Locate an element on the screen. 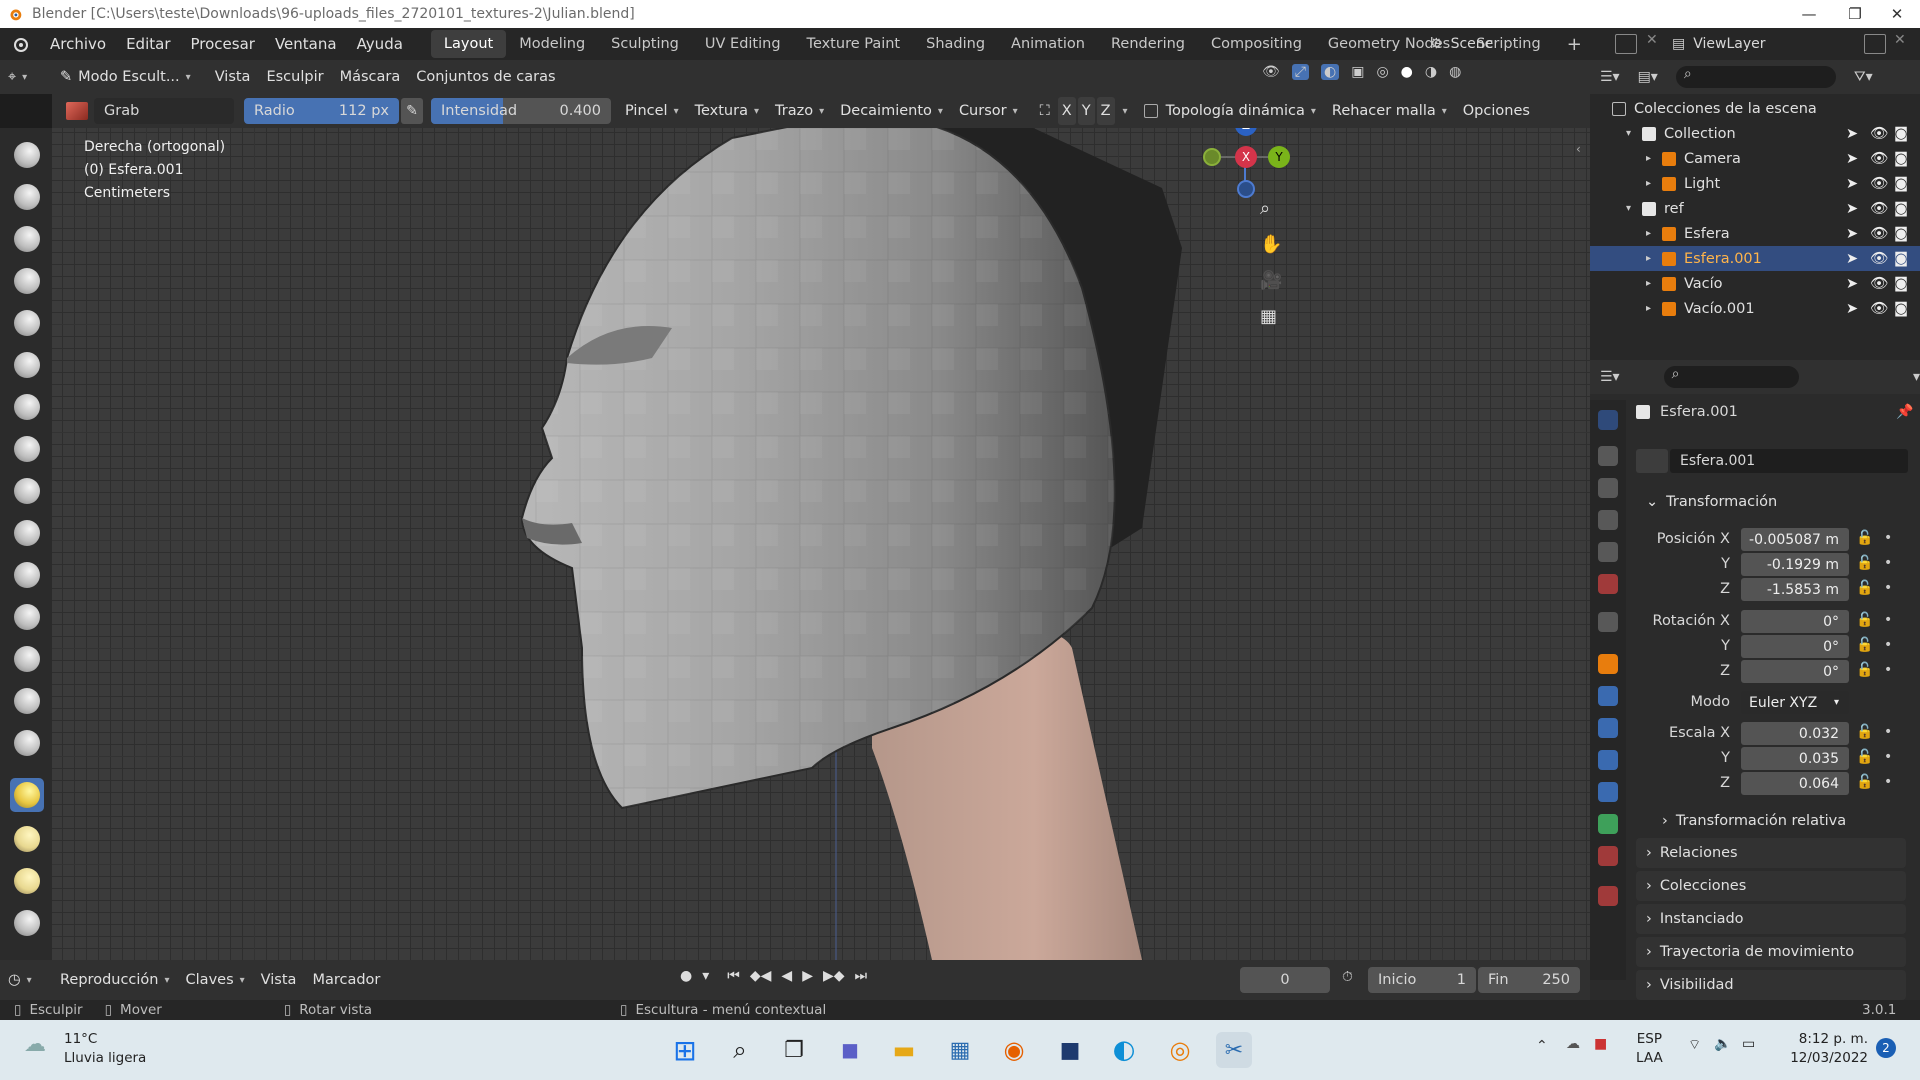  outliner-row-camera: ▸ Camera ➤ 👁 ◙ is located at coordinates (1755, 158).